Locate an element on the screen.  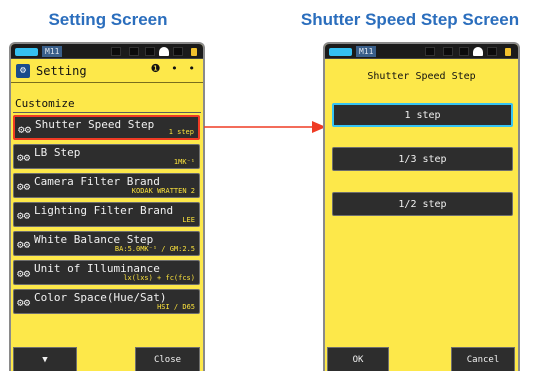
menu-item-shutter-speed-step: ⚙⚙ Shutter Speed Step 1 step is located at coordinates (106, 127).